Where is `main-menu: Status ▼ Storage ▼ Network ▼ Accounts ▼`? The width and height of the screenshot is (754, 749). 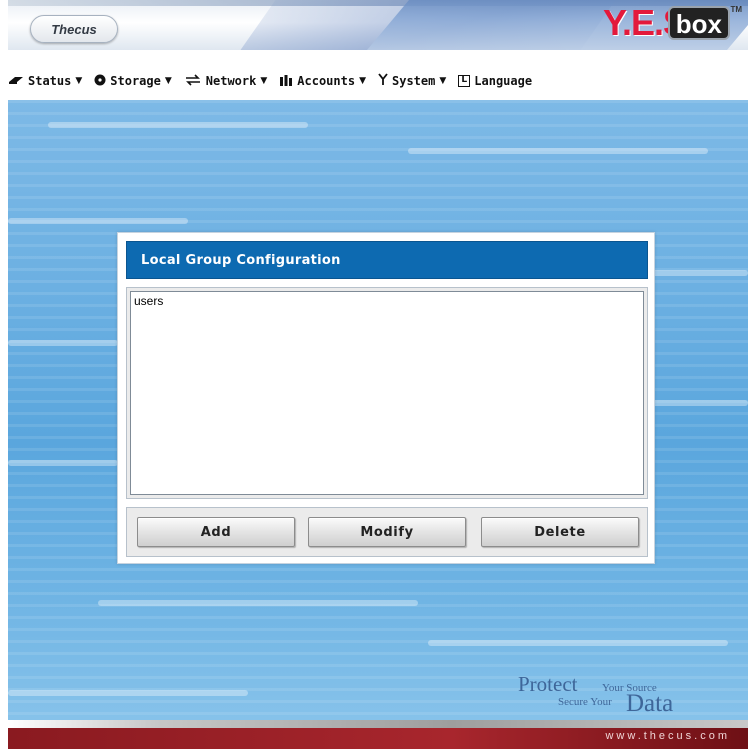 main-menu: Status ▼ Storage ▼ Network ▼ Accounts ▼ is located at coordinates (378, 81).